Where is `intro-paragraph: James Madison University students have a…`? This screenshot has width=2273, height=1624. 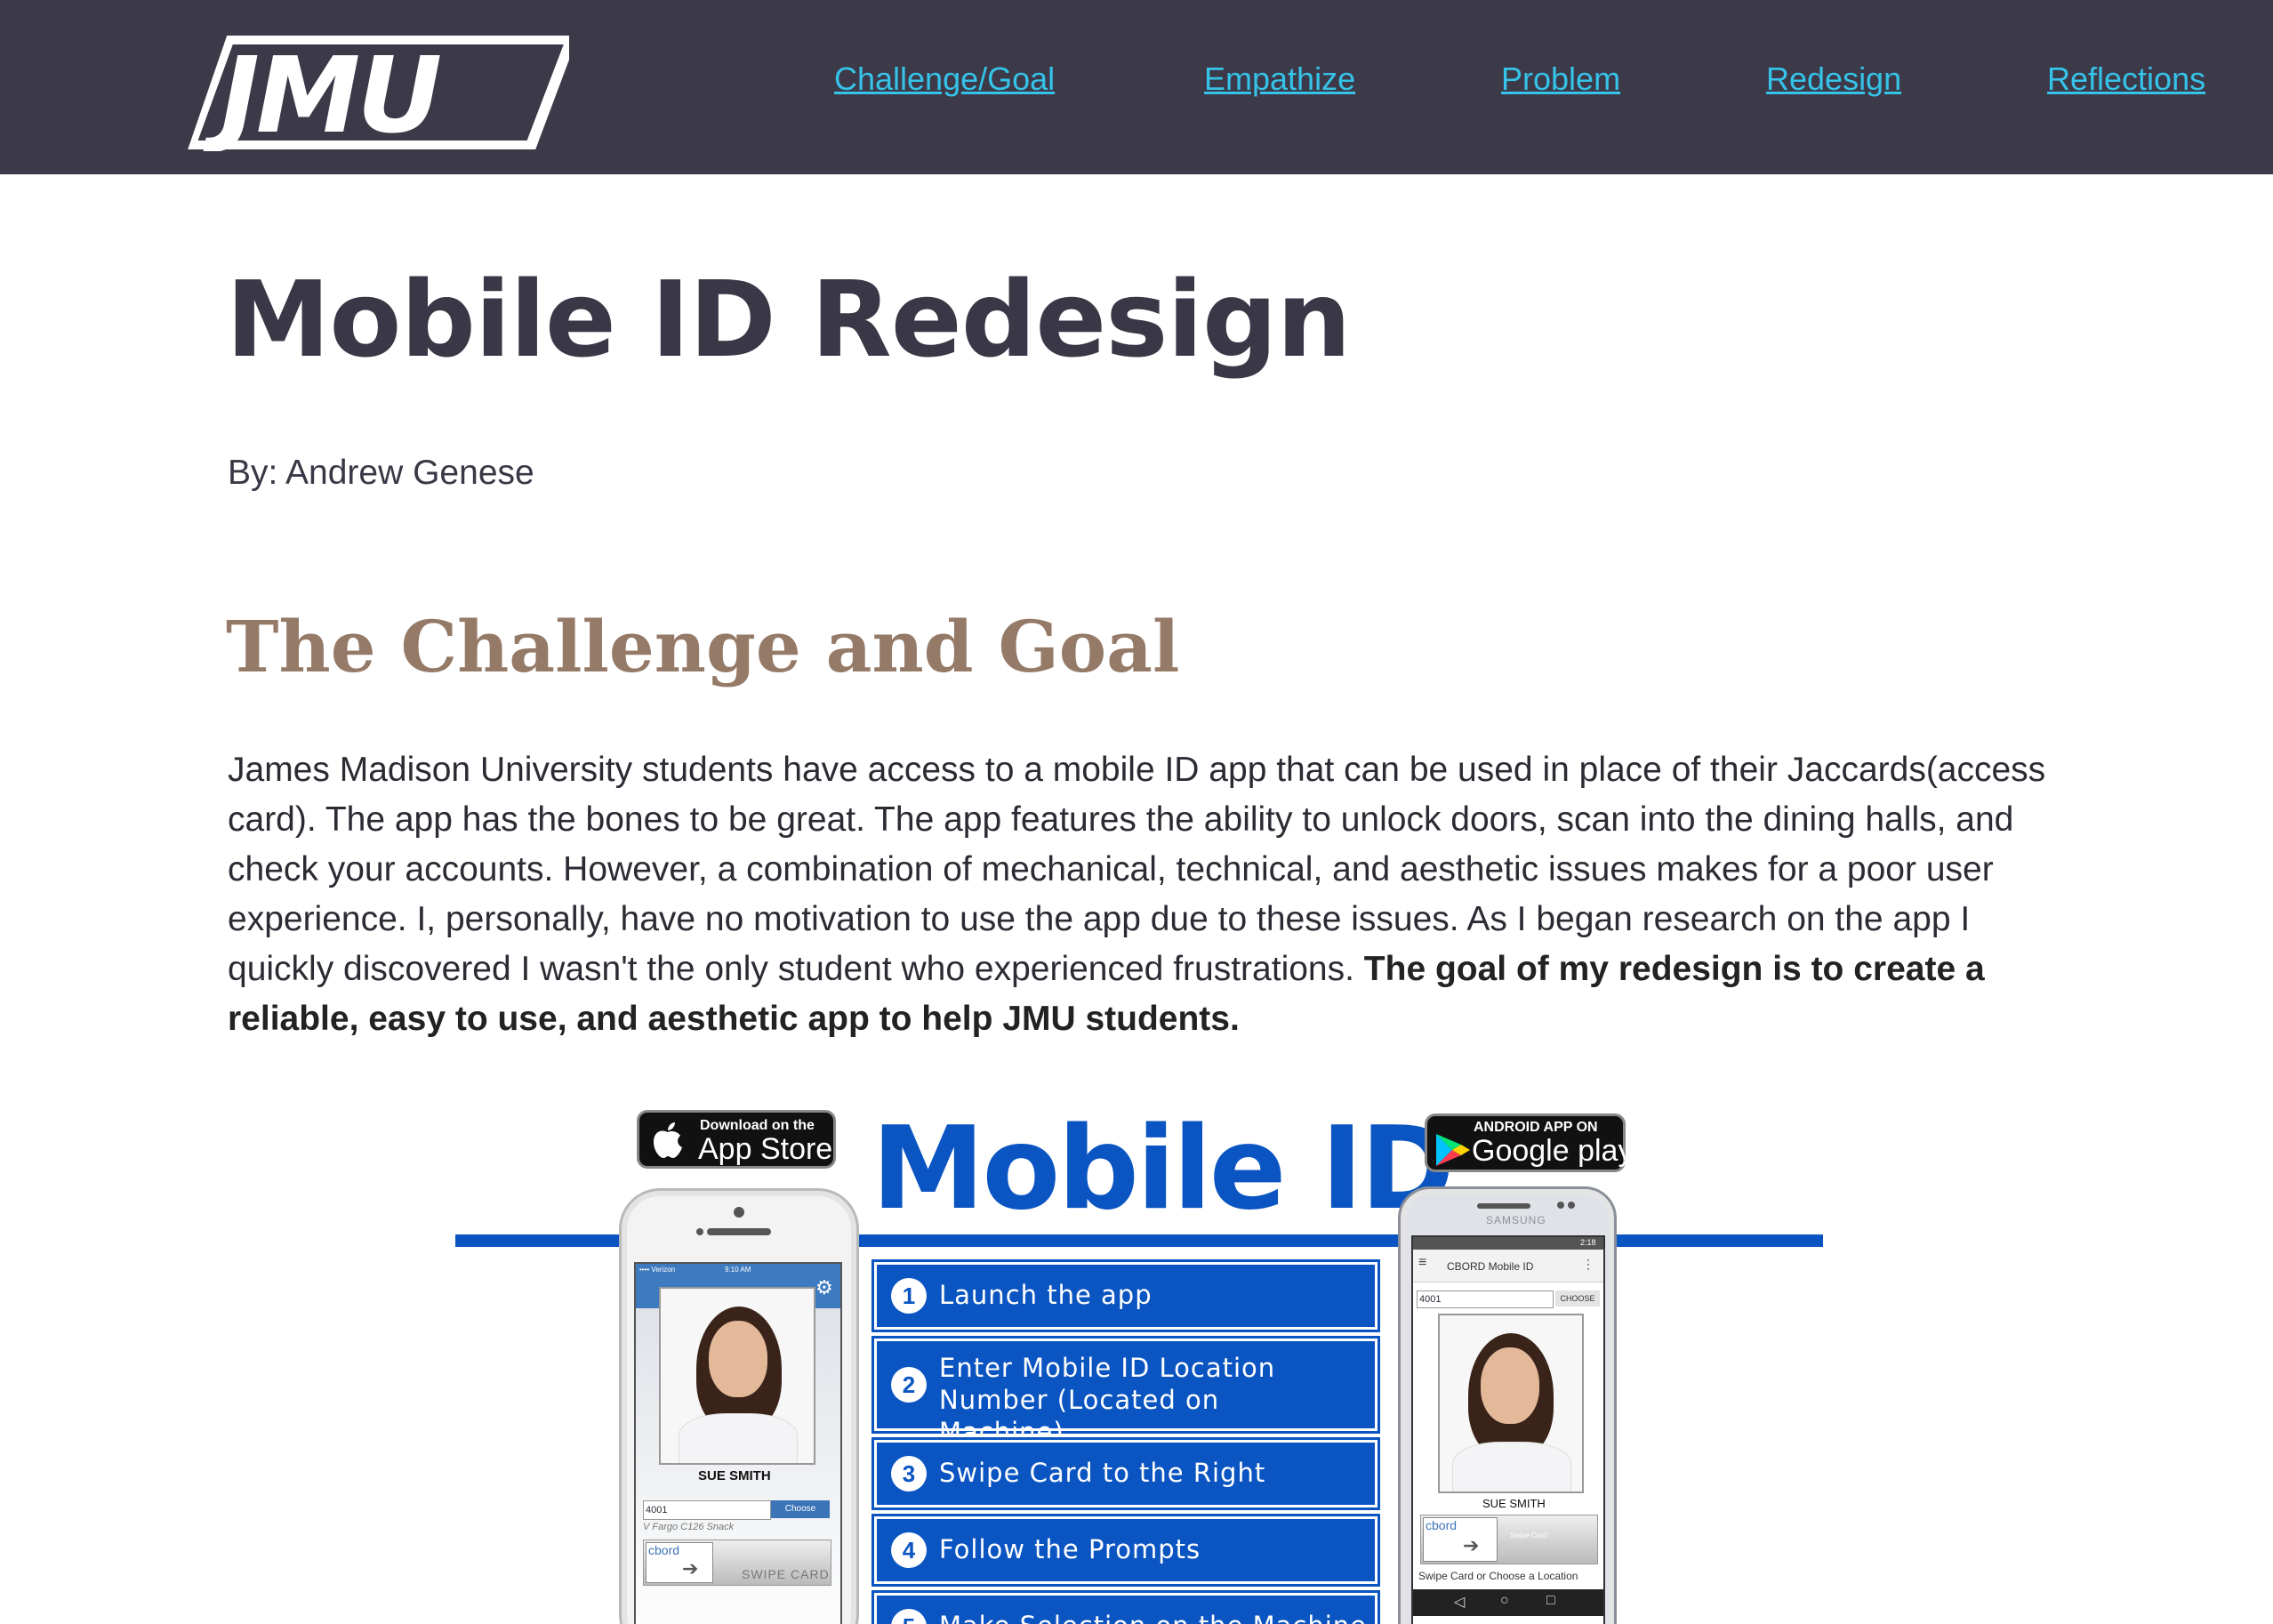 intro-paragraph: James Madison University students have a… is located at coordinates (1144, 894).